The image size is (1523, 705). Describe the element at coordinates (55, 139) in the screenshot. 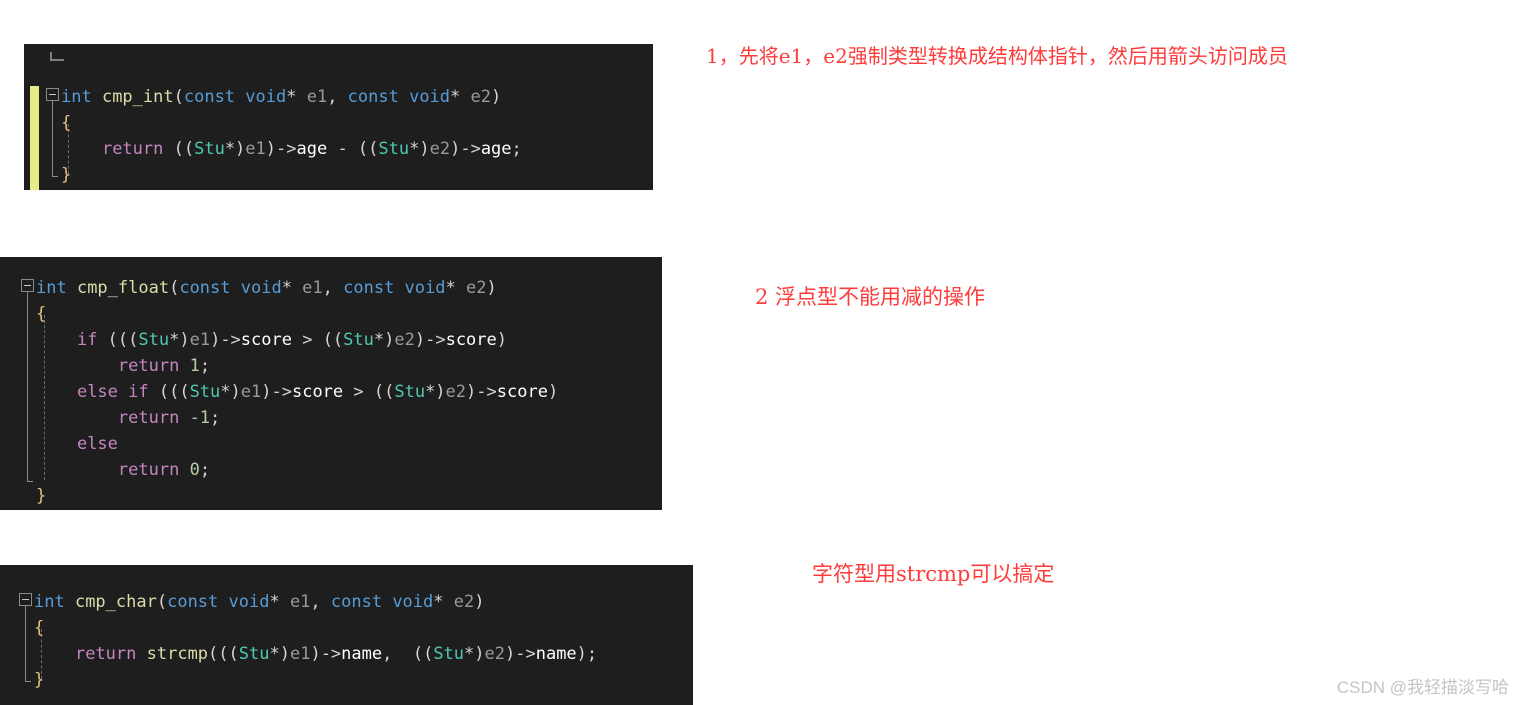

I see `fold-guide-line` at that location.